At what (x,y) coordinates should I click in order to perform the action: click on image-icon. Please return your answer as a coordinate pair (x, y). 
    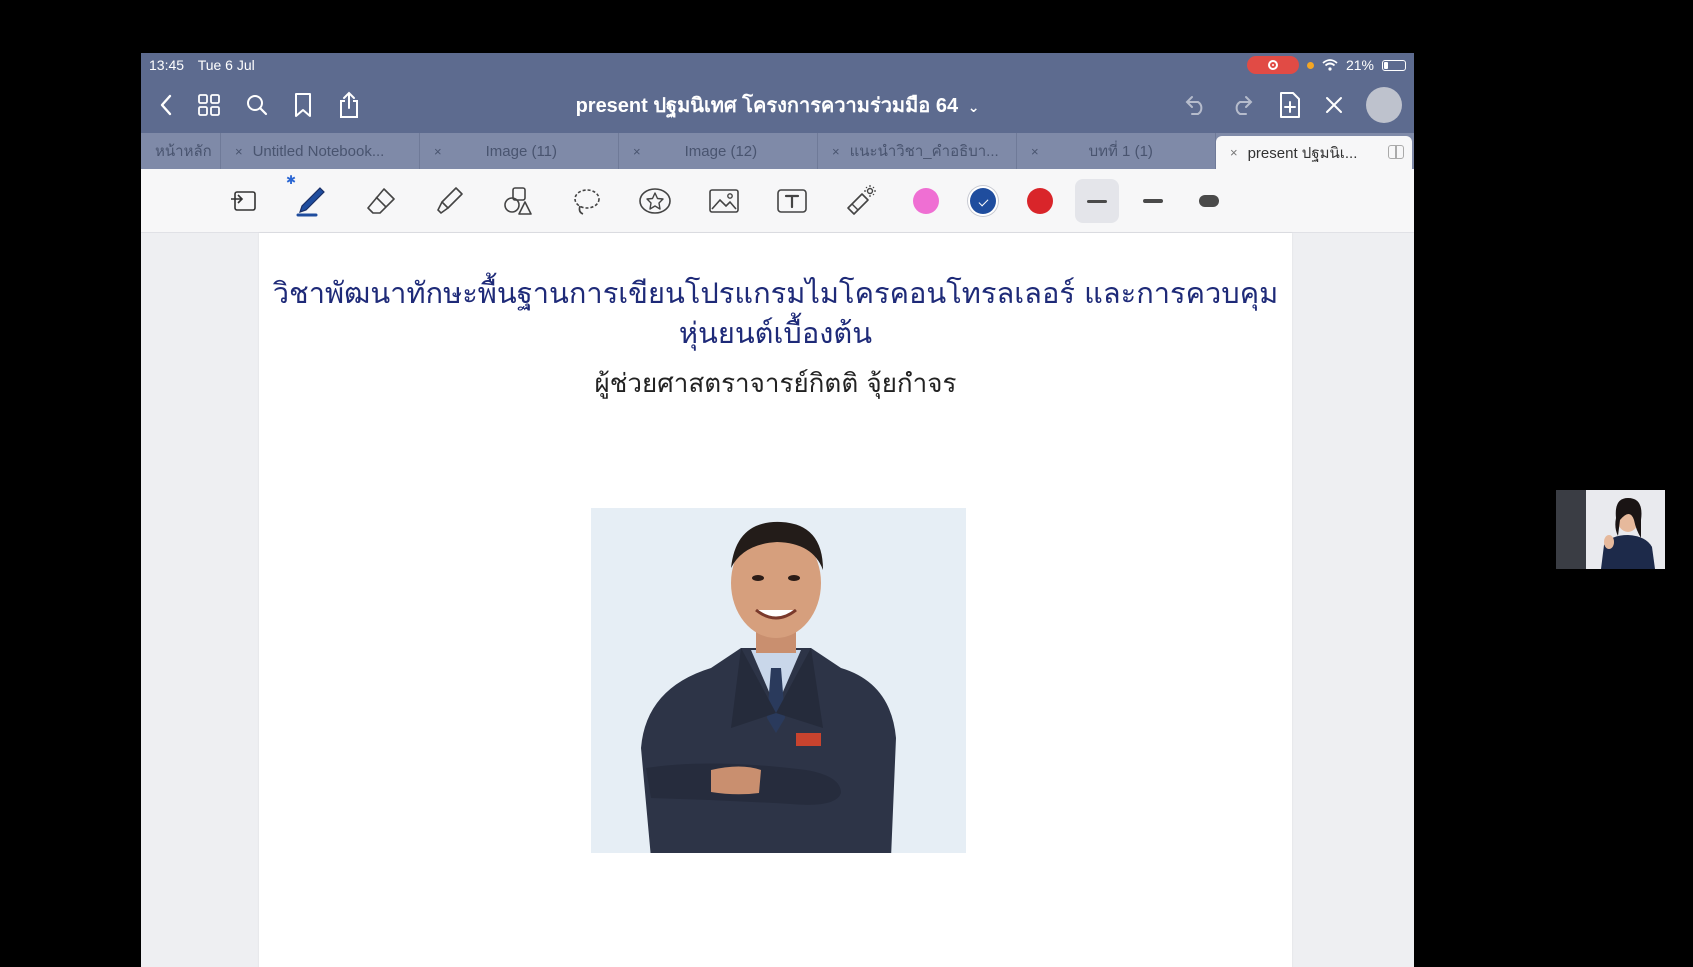
    Looking at the image, I should click on (724, 201).